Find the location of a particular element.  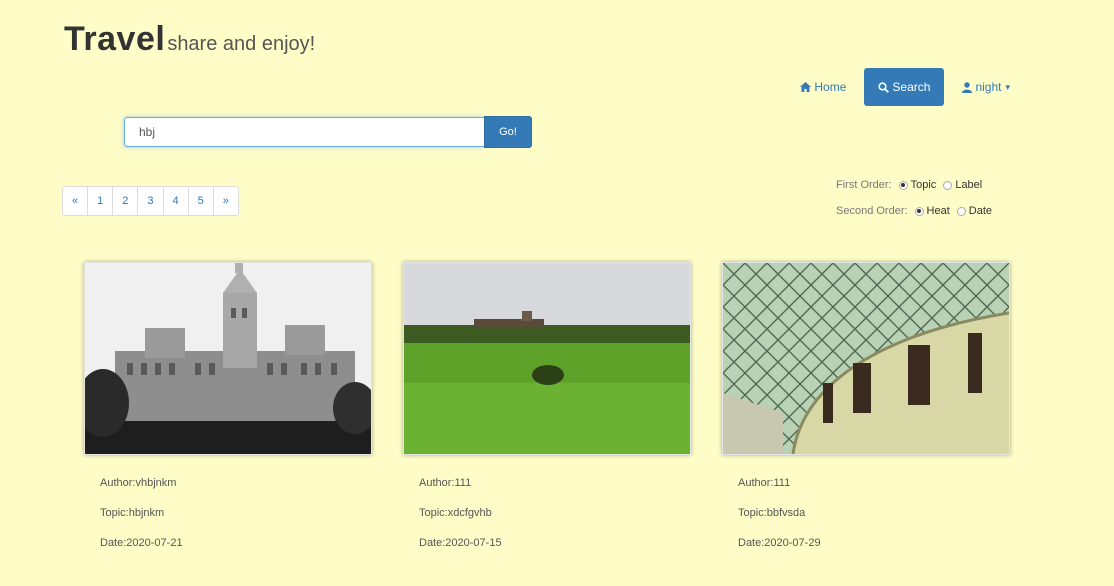

pager-page-2: 2 is located at coordinates (125, 201).